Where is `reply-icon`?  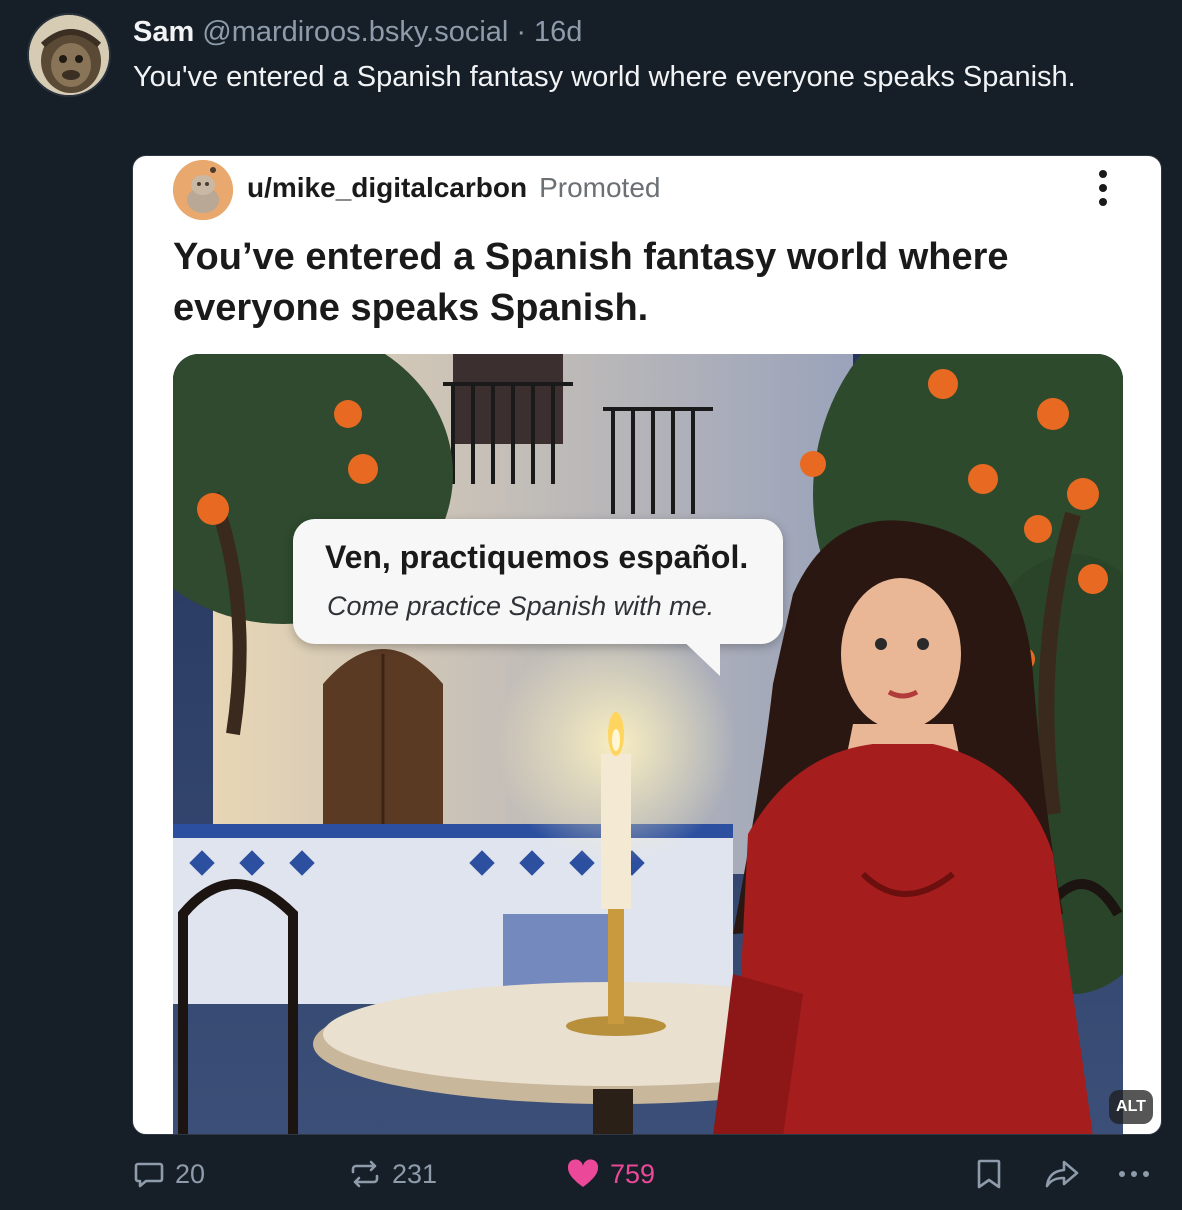
reply-icon is located at coordinates (149, 1175).